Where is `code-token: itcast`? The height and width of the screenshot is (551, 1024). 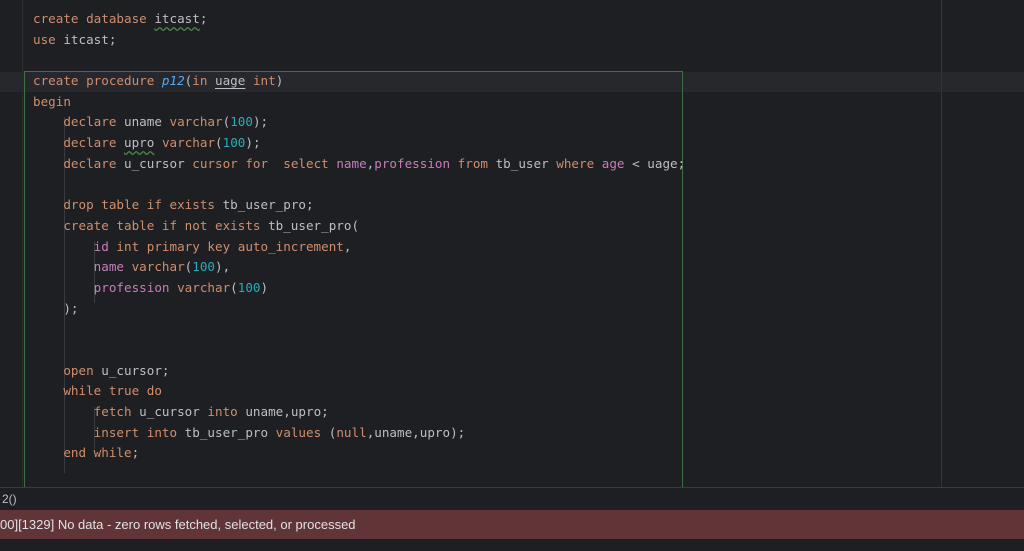 code-token: itcast is located at coordinates (177, 18).